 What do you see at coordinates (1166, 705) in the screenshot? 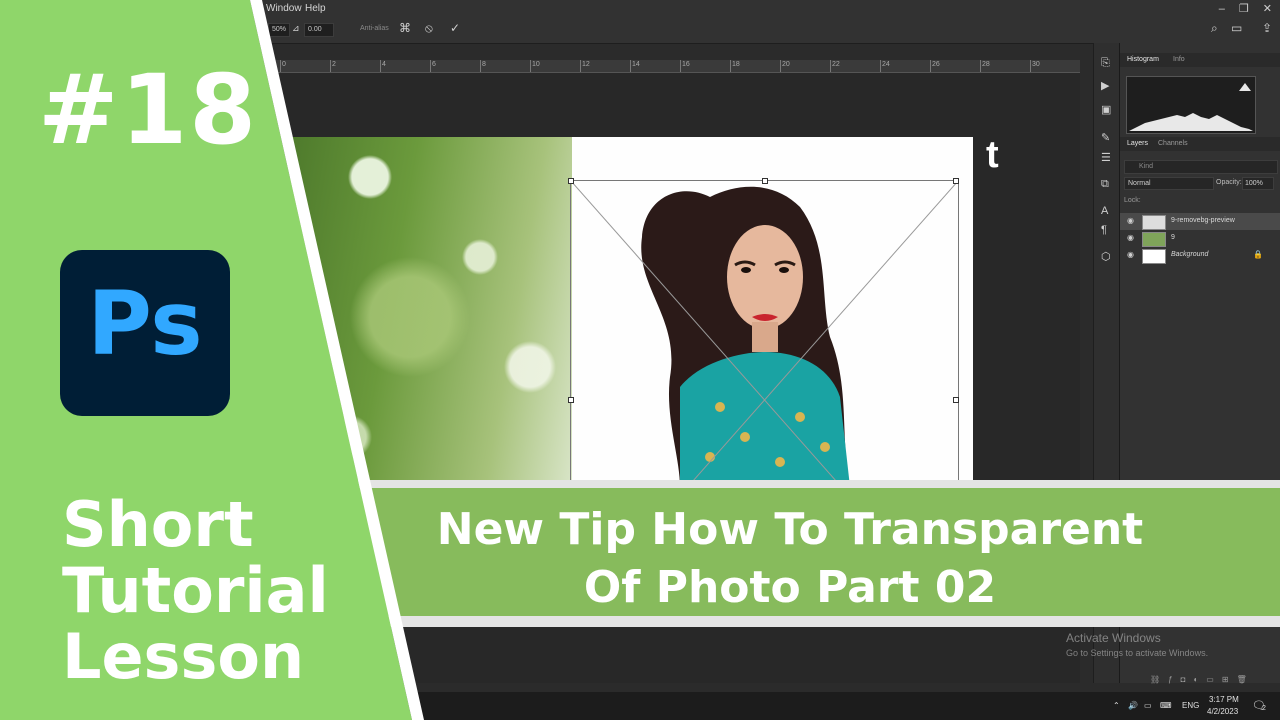
I see `keyboard-icon: ⌨` at bounding box center [1166, 705].